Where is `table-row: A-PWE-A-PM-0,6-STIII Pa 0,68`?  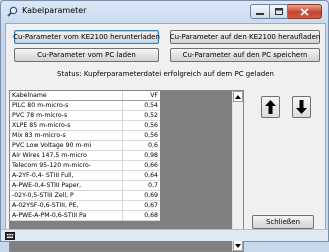
table-row: A-PWE-A-PM-0,6-STIII Pa 0,68 is located at coordinates (85, 216).